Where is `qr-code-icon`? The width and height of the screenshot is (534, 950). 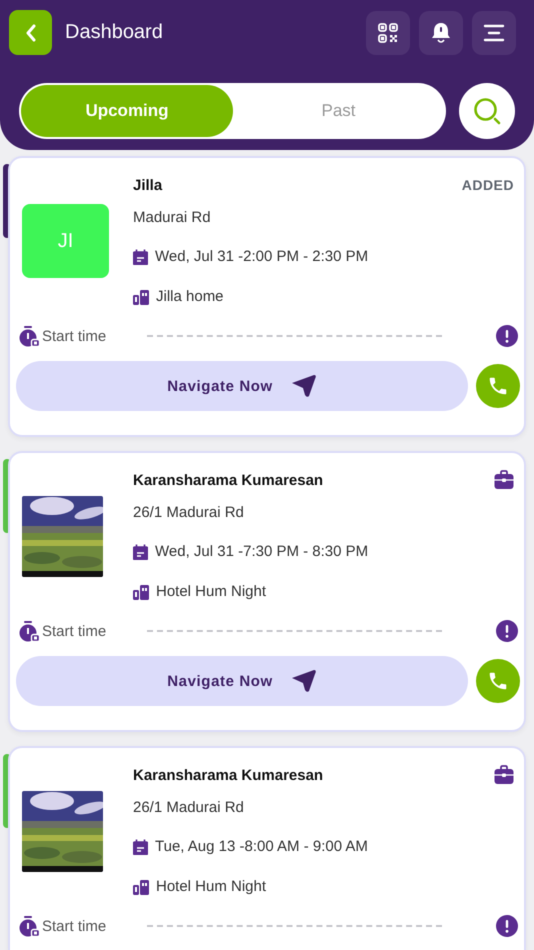 qr-code-icon is located at coordinates (388, 32).